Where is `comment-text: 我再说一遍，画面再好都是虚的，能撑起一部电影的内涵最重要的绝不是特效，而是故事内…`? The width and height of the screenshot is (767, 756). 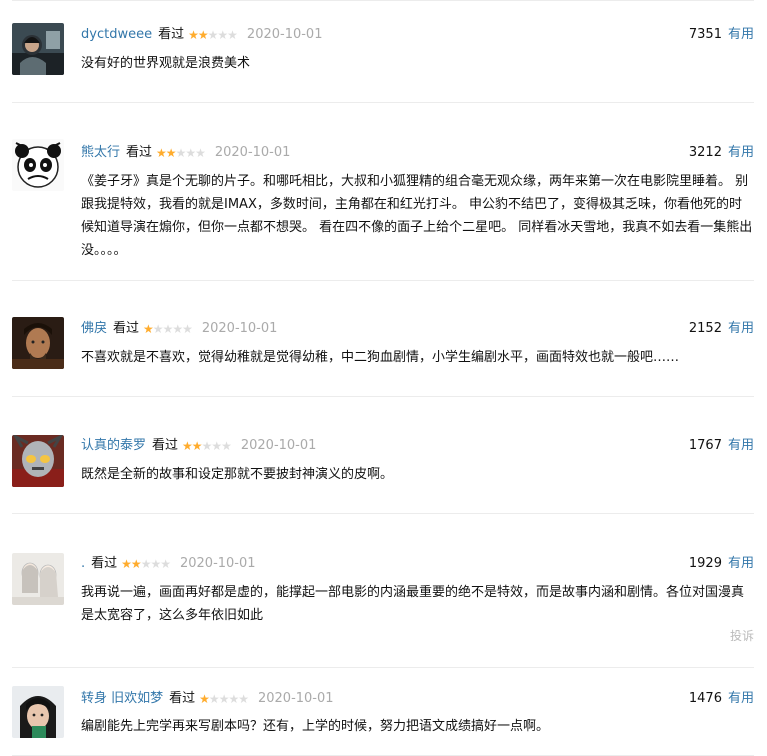
comment-text: 我再说一遍，画面再好都是虚的，能撑起一部电影的内涵最重要的绝不是特效，而是故事内… is located at coordinates (413, 604).